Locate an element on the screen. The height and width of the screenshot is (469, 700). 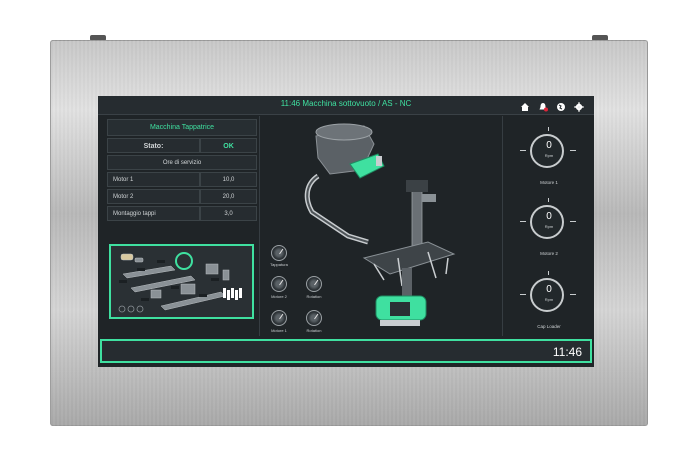
machine-title: Macchina Tappatrice is located at coordinates (182, 127).